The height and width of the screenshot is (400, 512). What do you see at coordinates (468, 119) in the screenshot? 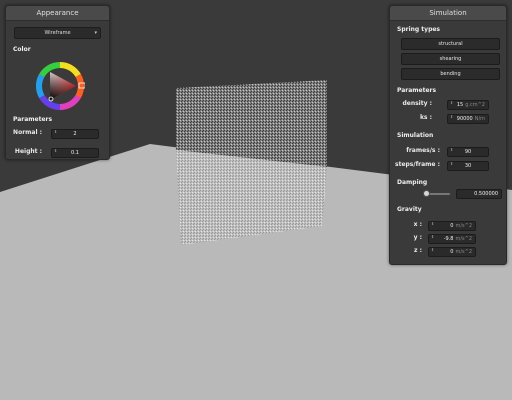
I see `ks-input: ⬍ 90000 N/m` at bounding box center [468, 119].